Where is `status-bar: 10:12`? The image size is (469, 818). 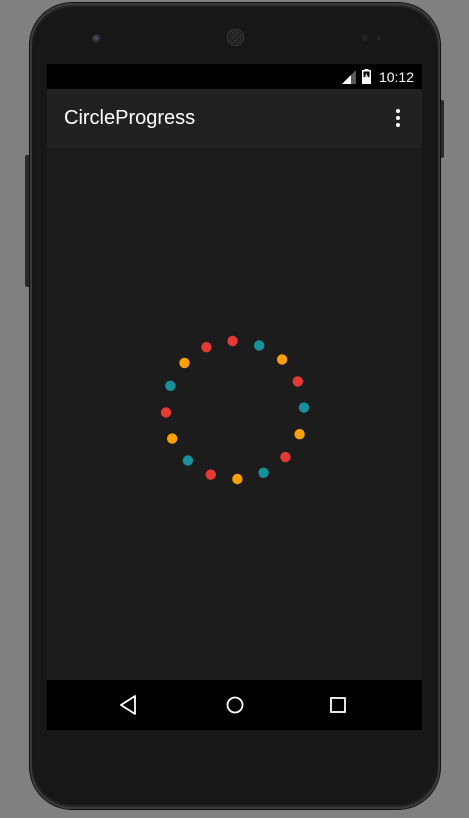
status-bar: 10:12 is located at coordinates (234, 76).